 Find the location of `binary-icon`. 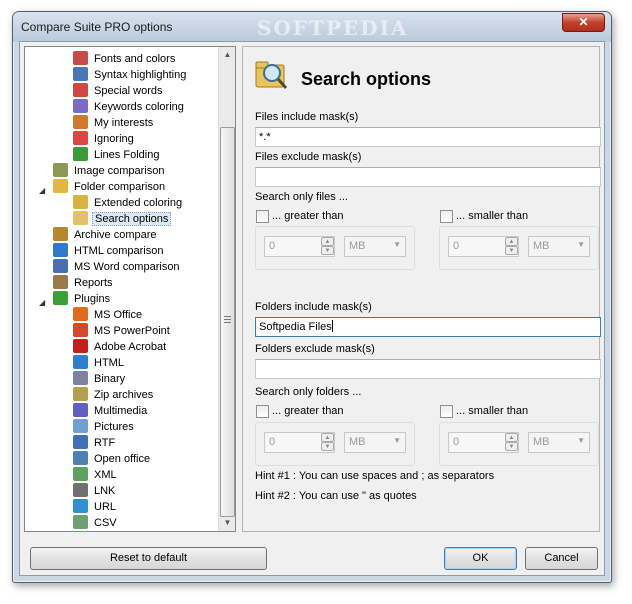

binary-icon is located at coordinates (80, 378).